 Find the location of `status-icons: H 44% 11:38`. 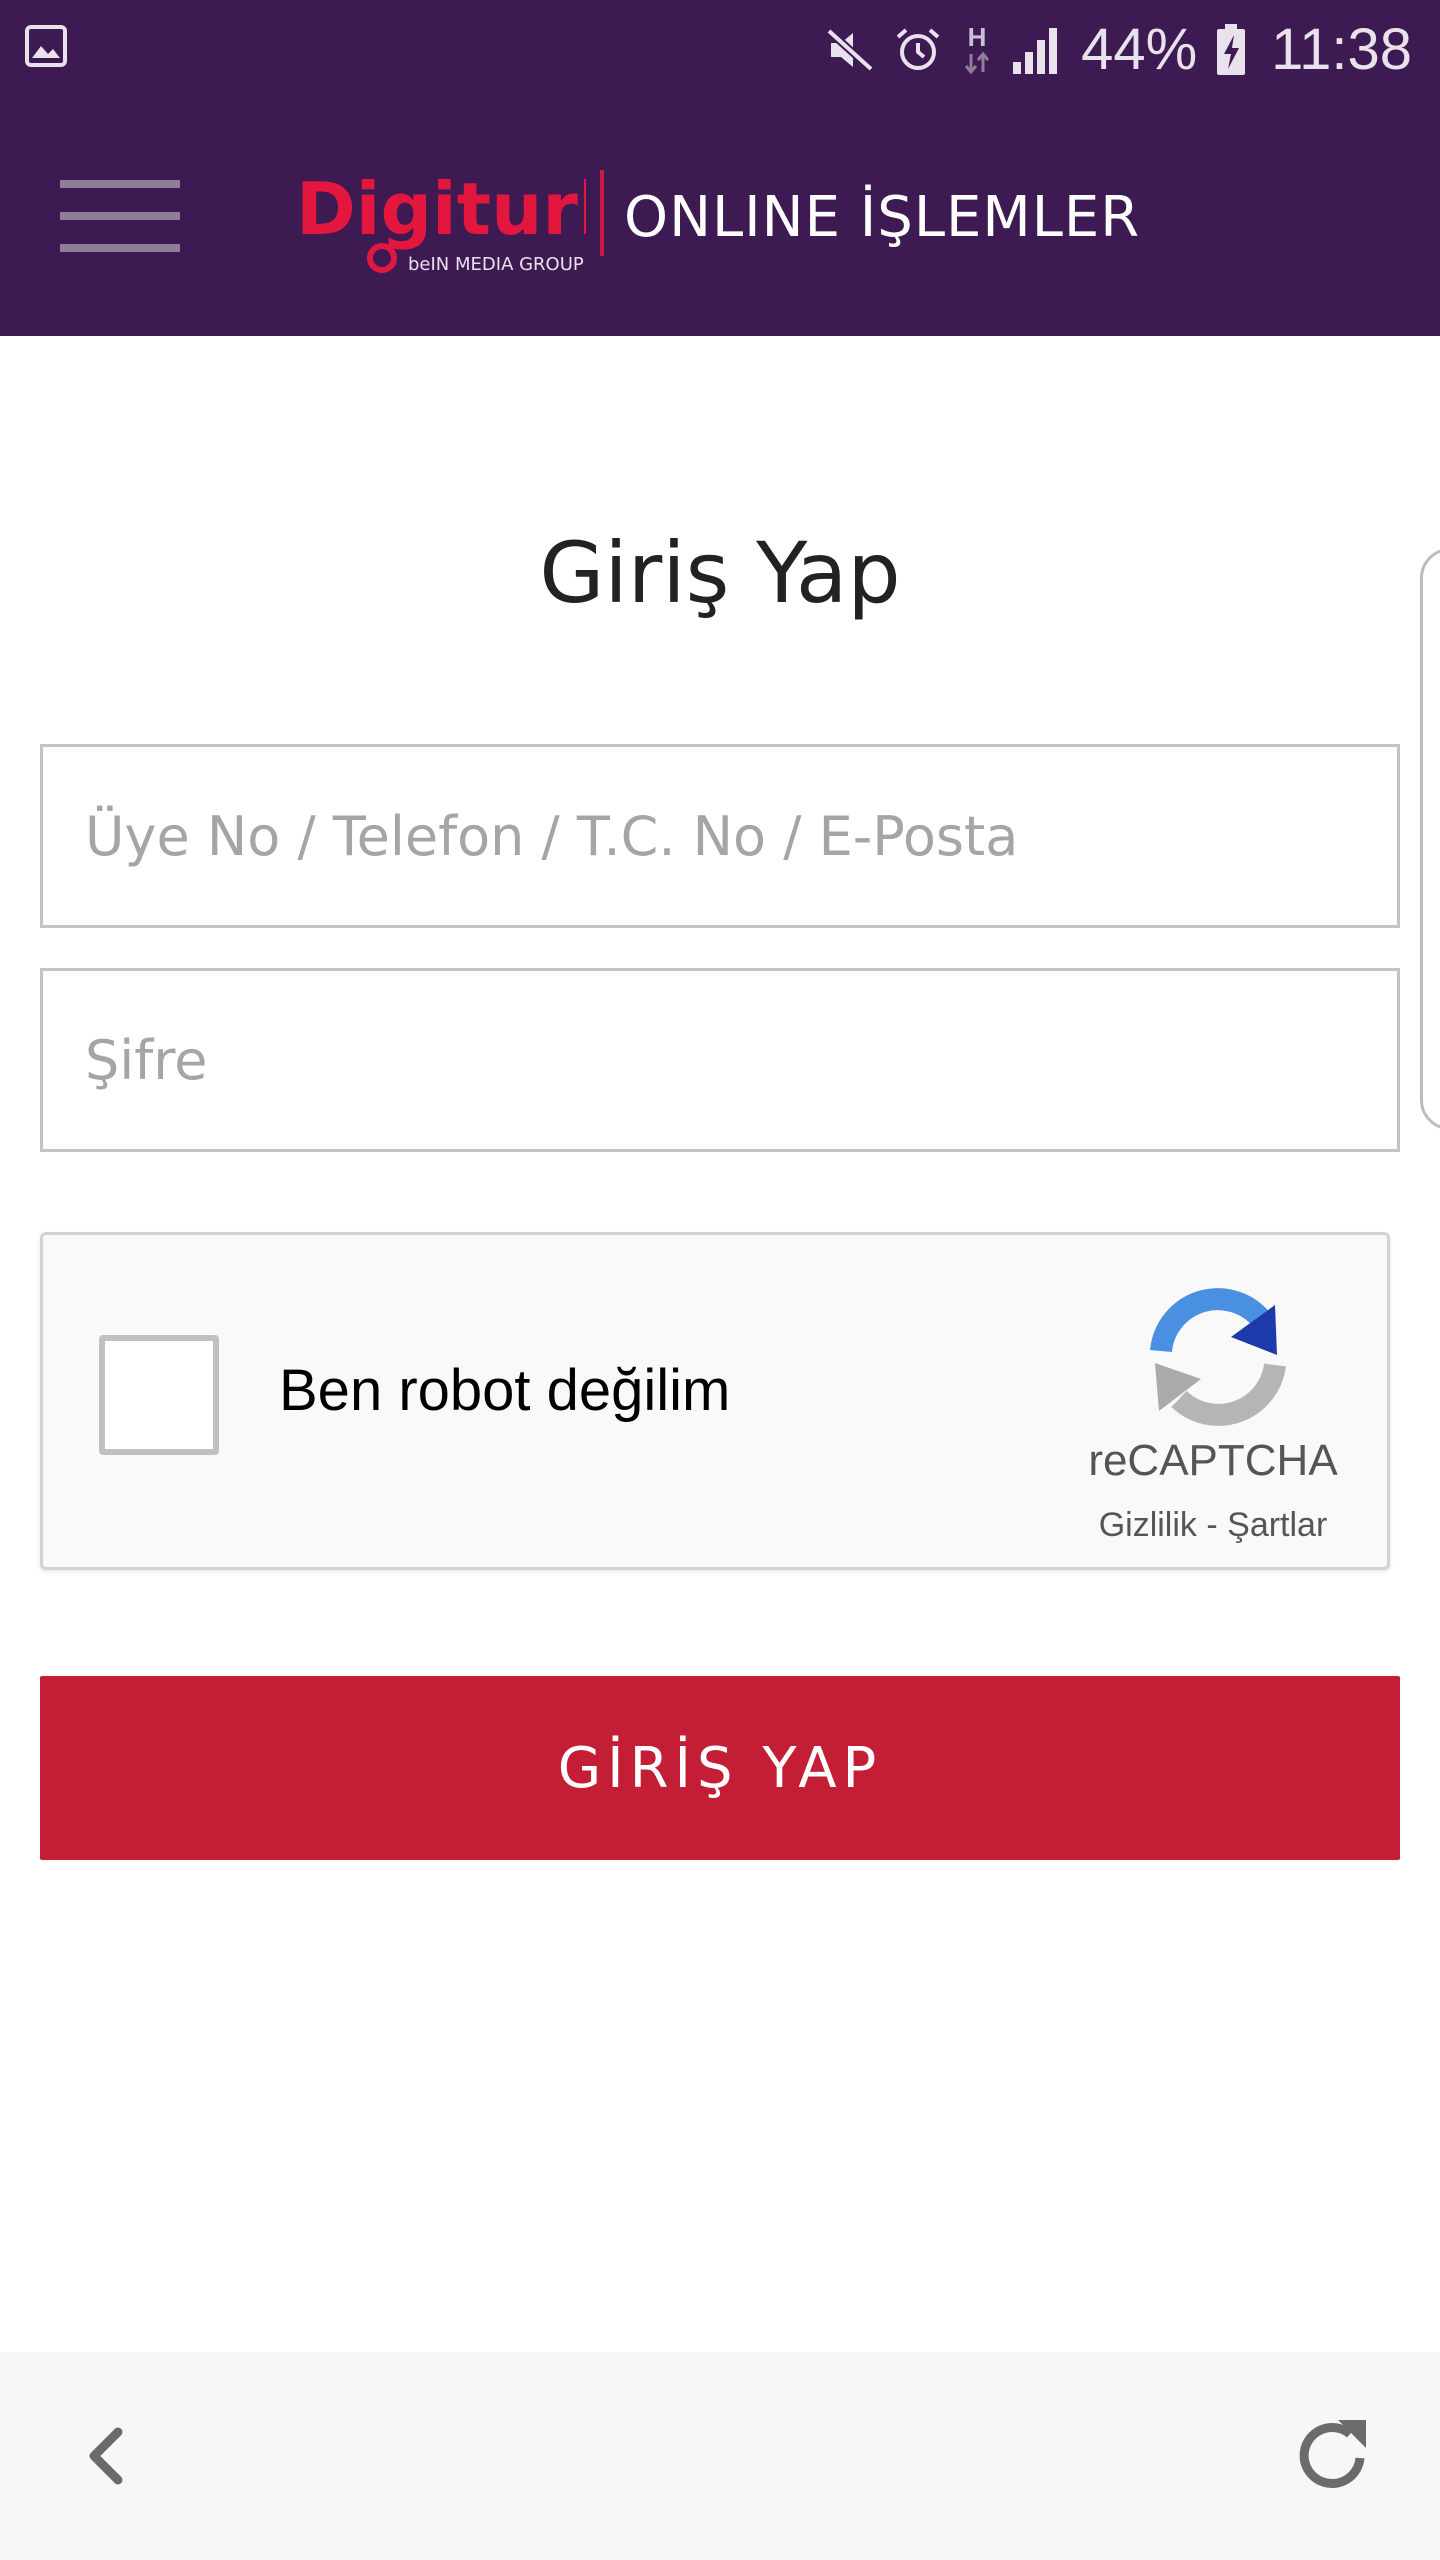

status-icons: H 44% 11:38 is located at coordinates (1118, 50).